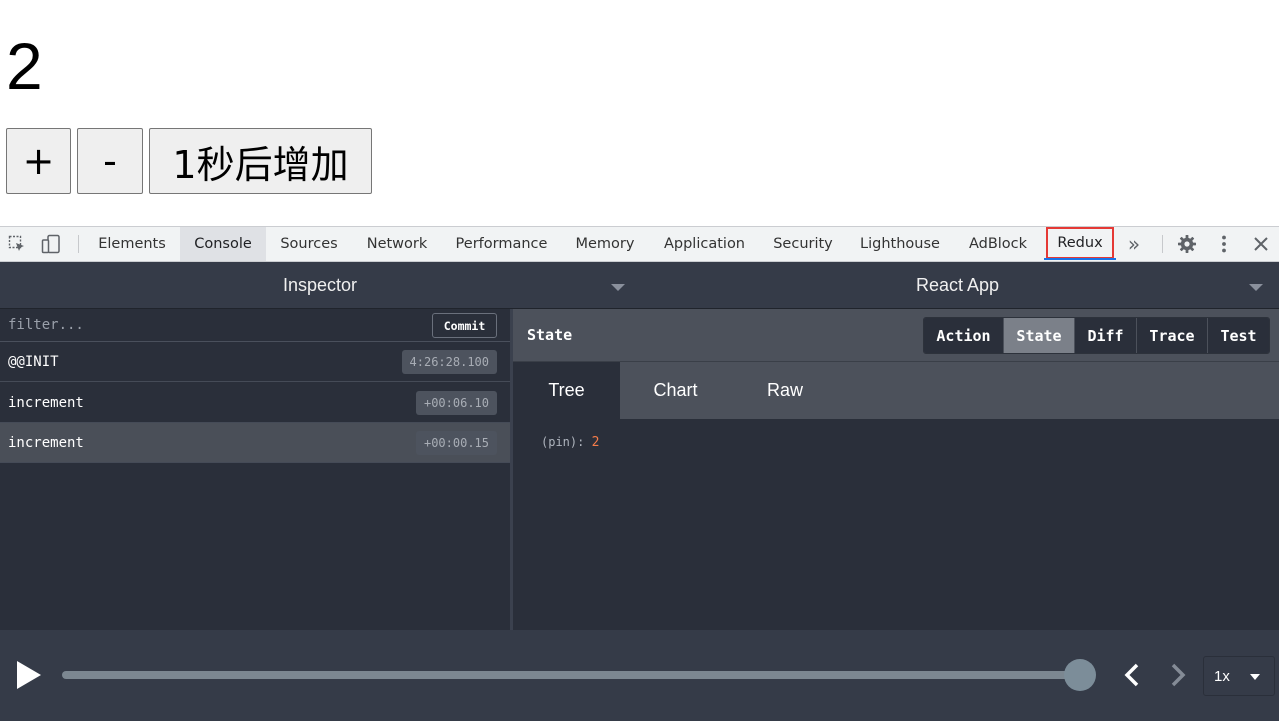 This screenshot has height=721, width=1279. Describe the element at coordinates (260, 161) in the screenshot. I see `async-increment-button: 1秒后增加` at that location.